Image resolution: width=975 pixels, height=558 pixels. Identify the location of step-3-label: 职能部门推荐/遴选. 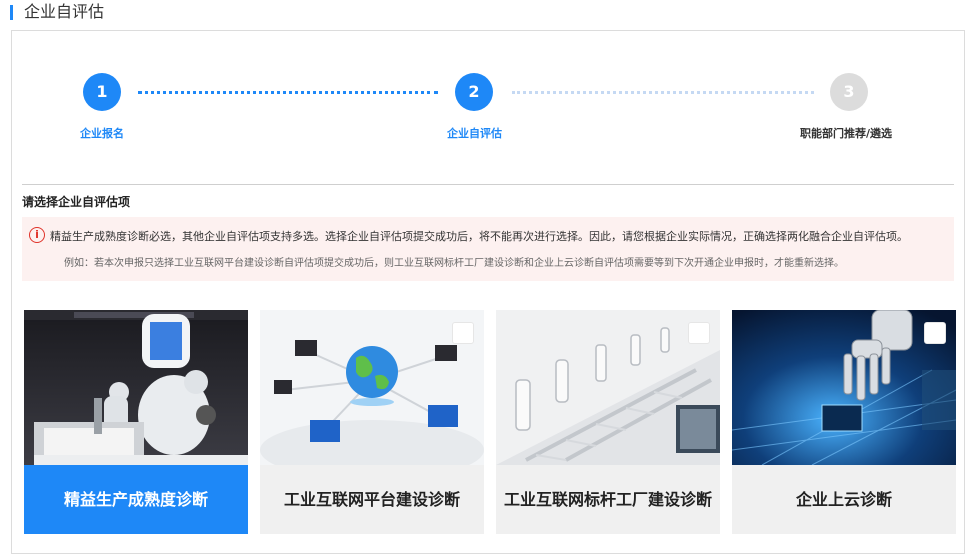
(846, 133).